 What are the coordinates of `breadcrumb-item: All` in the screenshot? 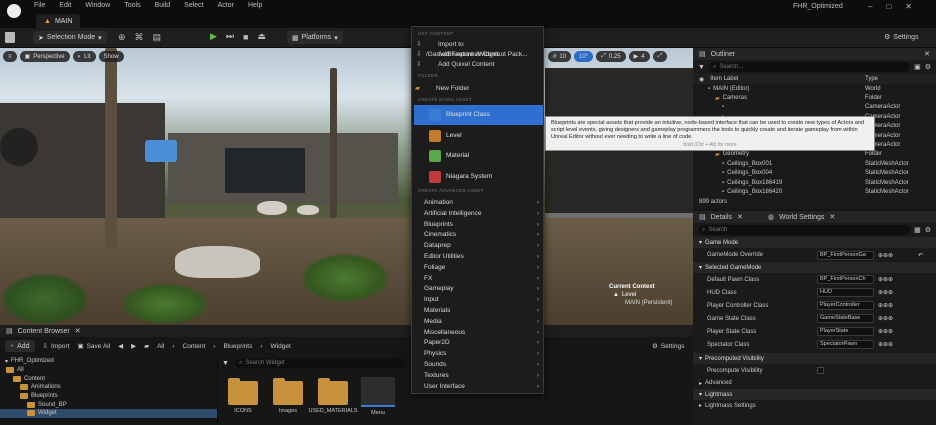 It's located at (160, 346).